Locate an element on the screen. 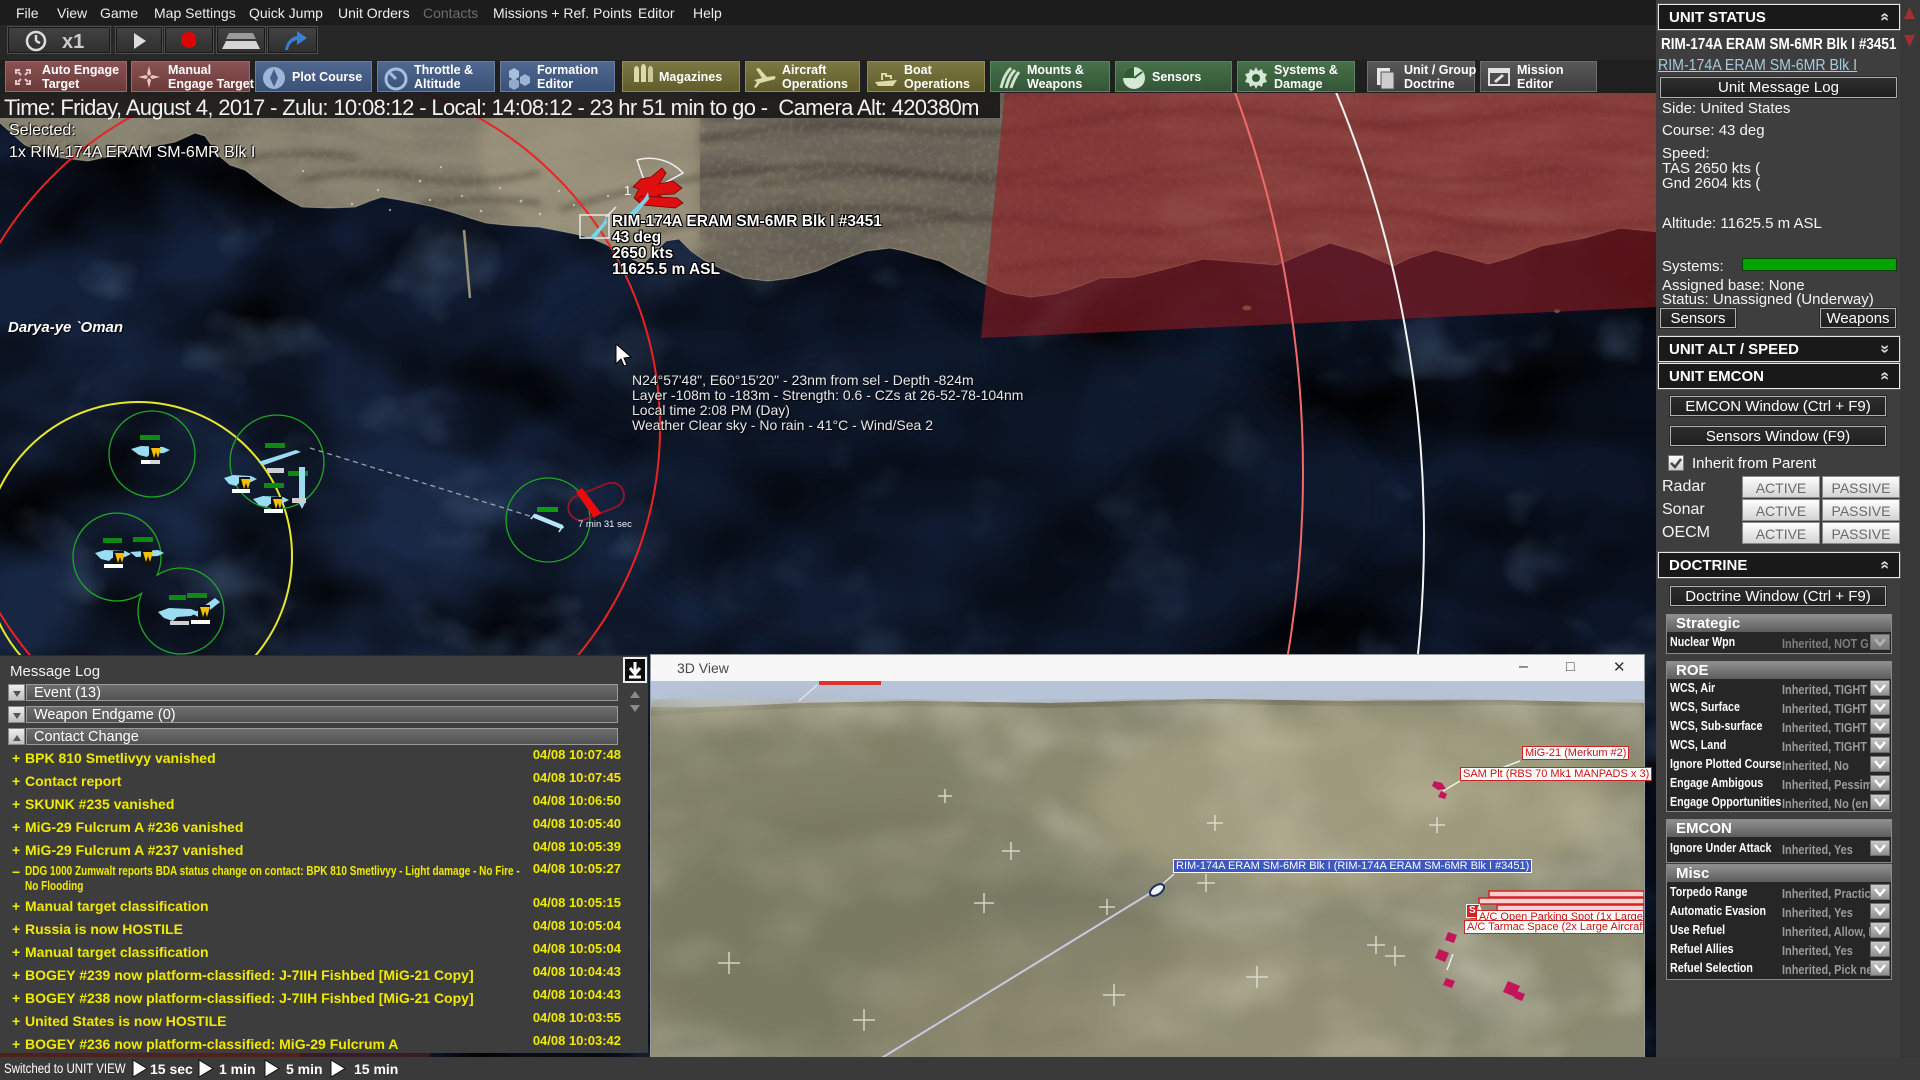 The height and width of the screenshot is (1080, 1920). svg-text: x1 is located at coordinates (73, 42).